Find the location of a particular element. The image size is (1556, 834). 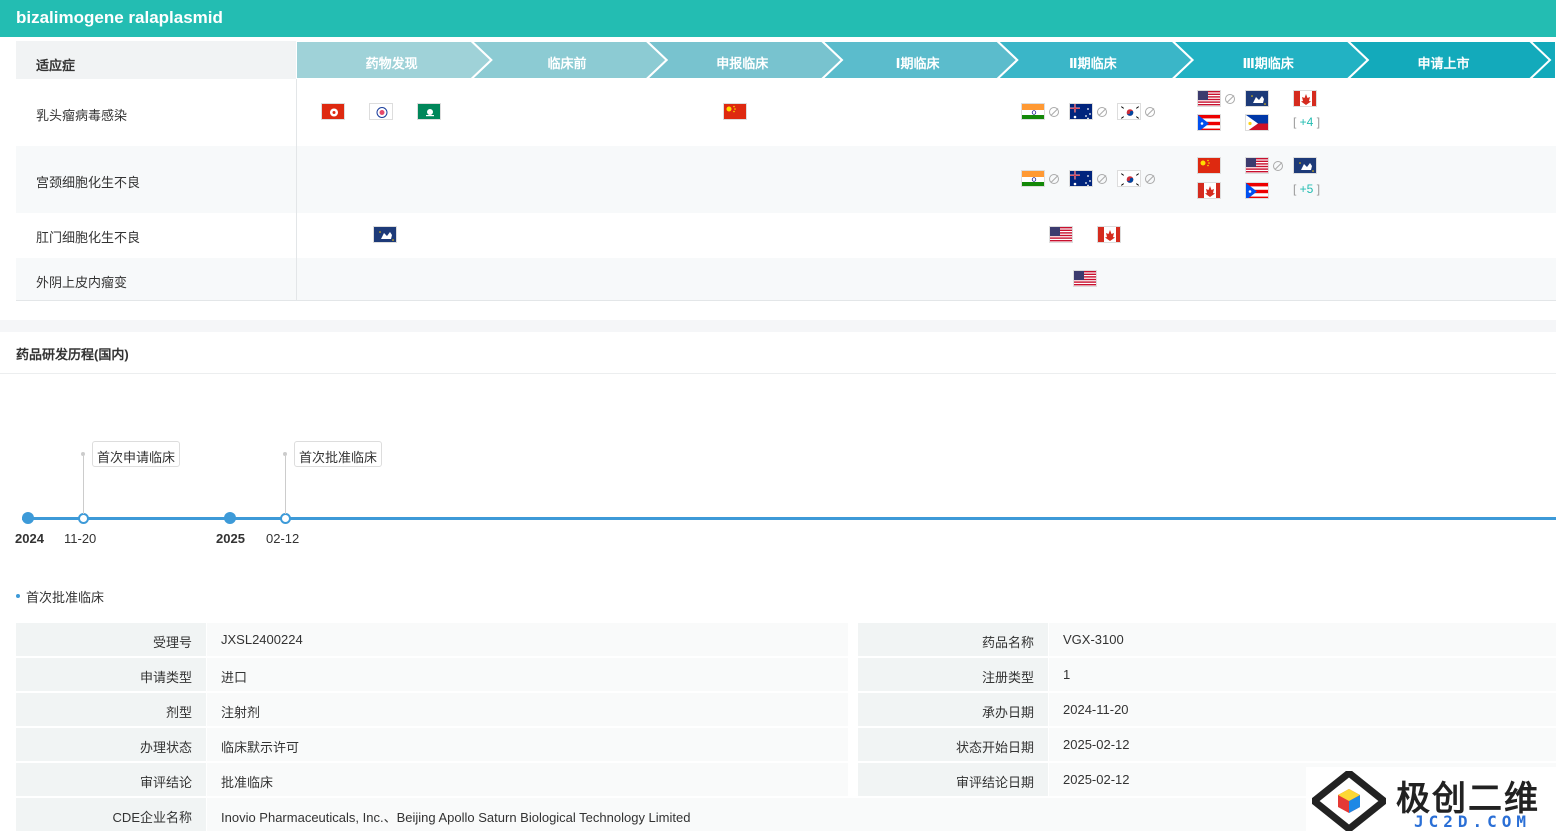

date-label: 02-12 is located at coordinates (283, 538).